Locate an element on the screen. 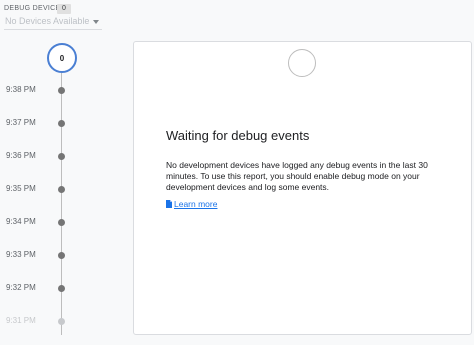  timeline-tick: 9:32 PM is located at coordinates (34, 288).